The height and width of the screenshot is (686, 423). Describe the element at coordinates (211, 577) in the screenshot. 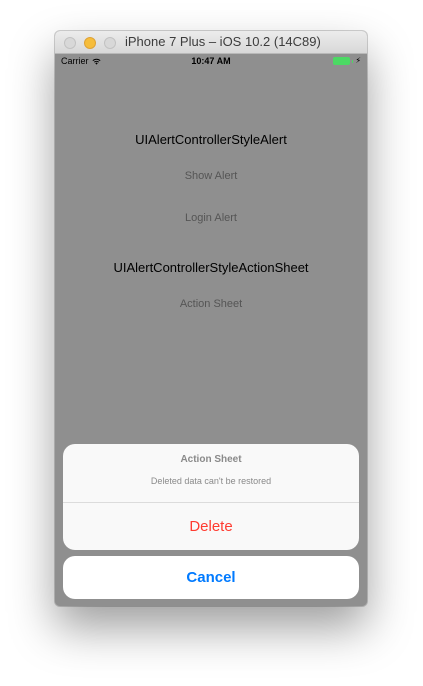

I see `cancel-button: Cancel` at that location.